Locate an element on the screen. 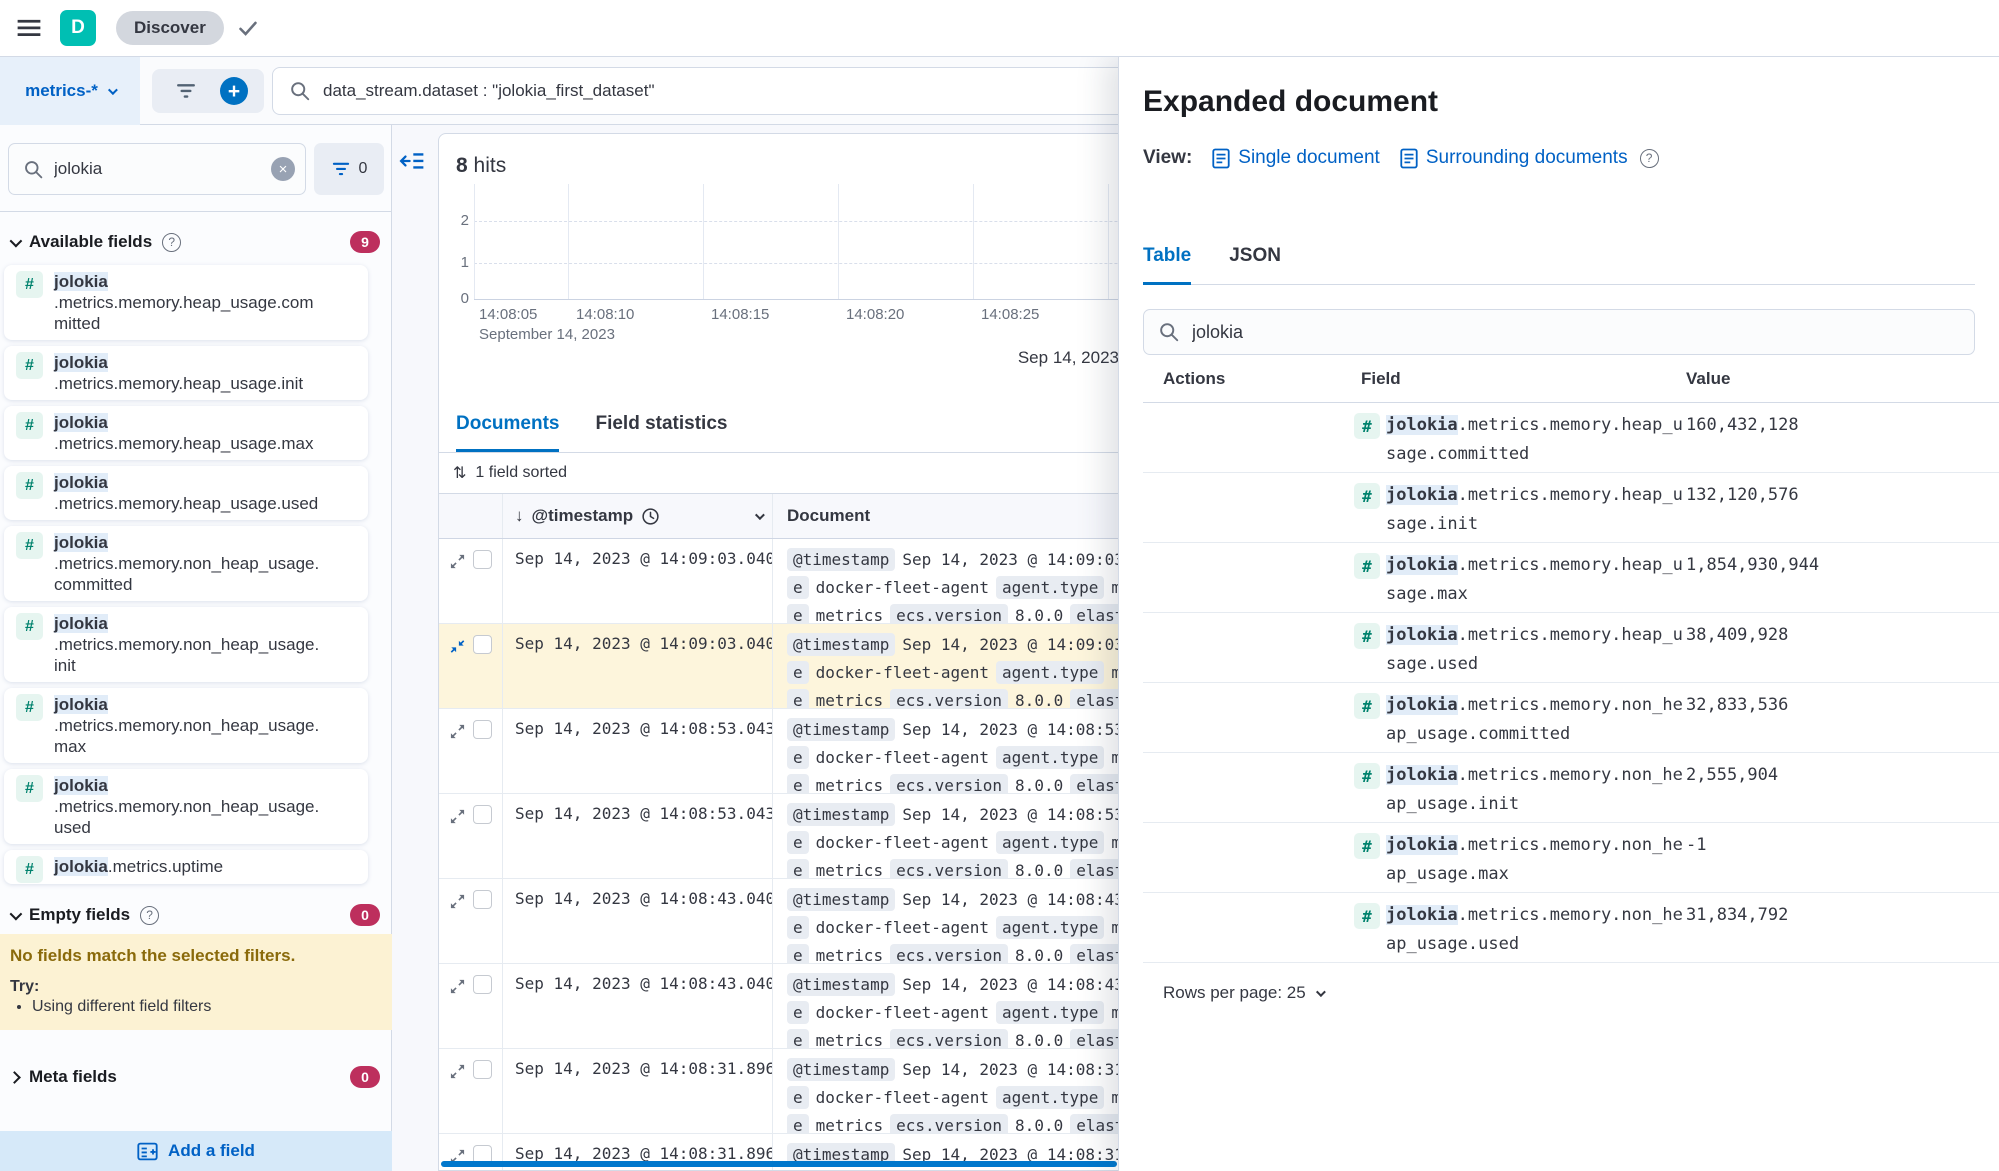  field-chip: agent.type is located at coordinates (1050, 927).